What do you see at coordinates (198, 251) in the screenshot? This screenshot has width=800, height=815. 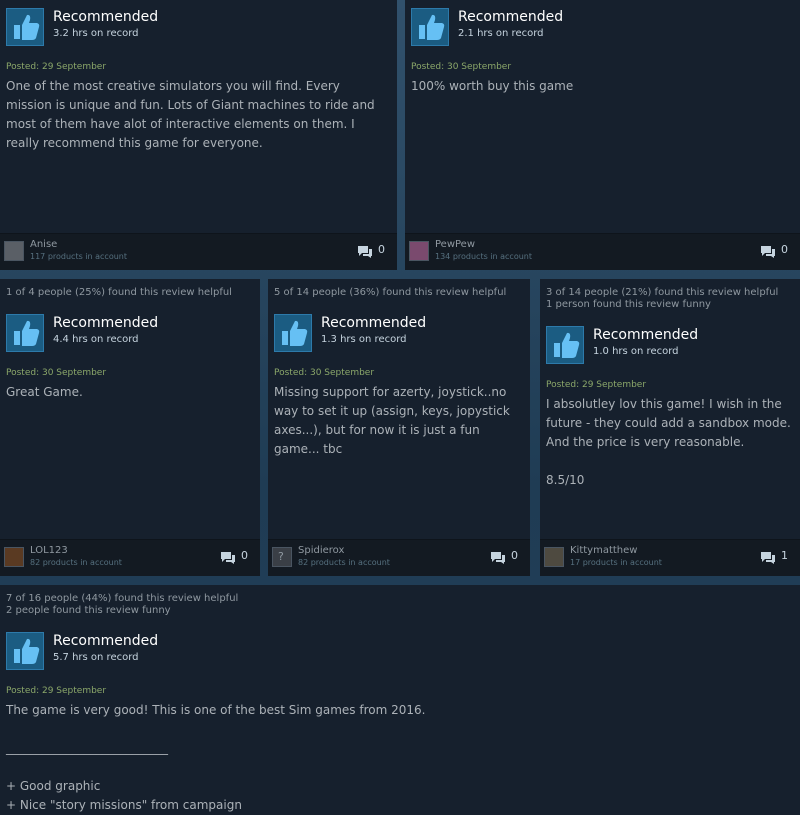 I see `review-footer: Anise 117 products in account 0` at bounding box center [198, 251].